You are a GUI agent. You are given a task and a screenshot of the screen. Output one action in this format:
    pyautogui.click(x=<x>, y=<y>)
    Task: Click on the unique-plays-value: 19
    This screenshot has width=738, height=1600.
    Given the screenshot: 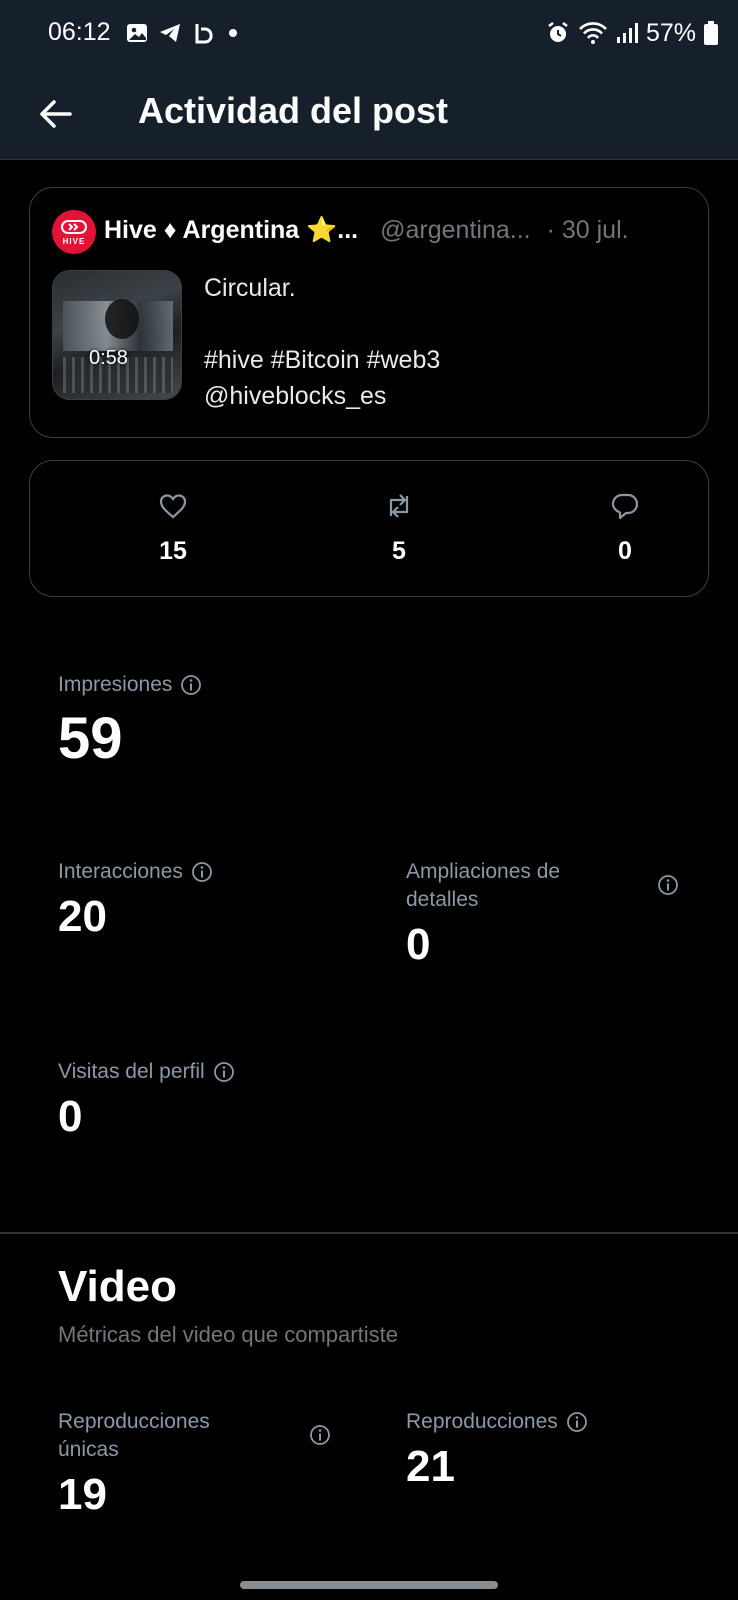 What is the action you would take?
    pyautogui.click(x=82, y=1494)
    